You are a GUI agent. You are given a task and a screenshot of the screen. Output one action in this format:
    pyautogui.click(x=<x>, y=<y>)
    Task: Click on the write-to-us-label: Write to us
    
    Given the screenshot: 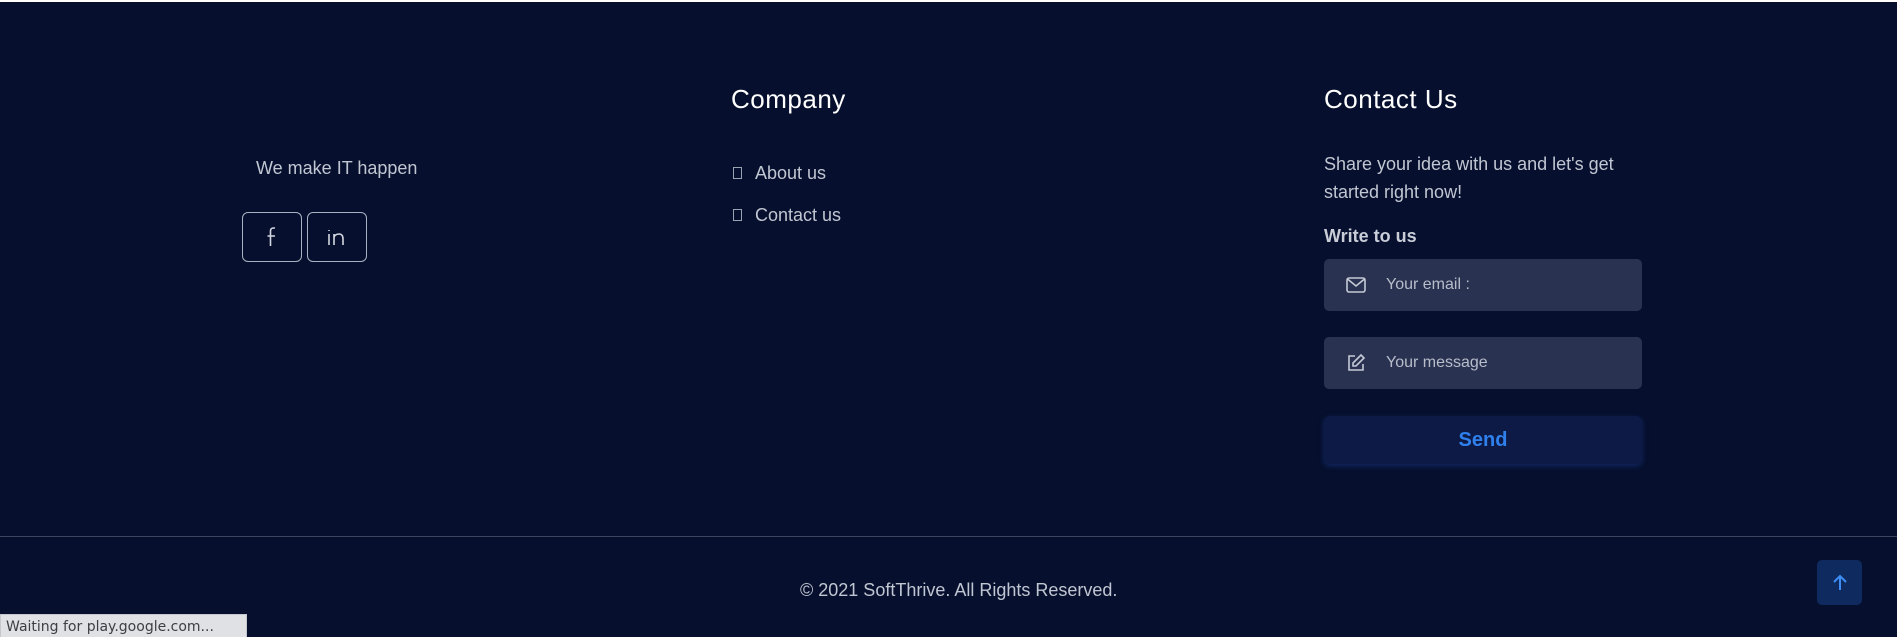 What is the action you would take?
    pyautogui.click(x=1370, y=236)
    